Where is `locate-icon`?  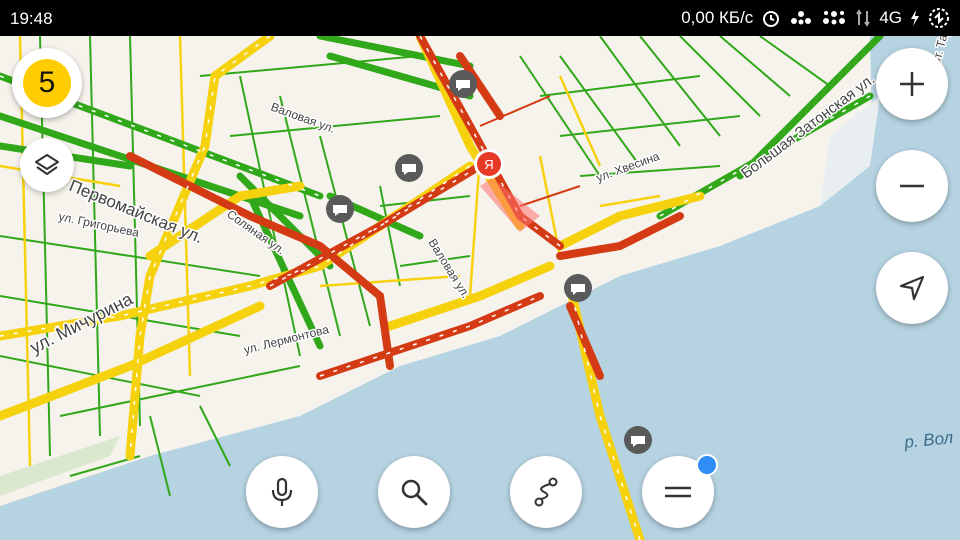 locate-icon is located at coordinates (912, 288).